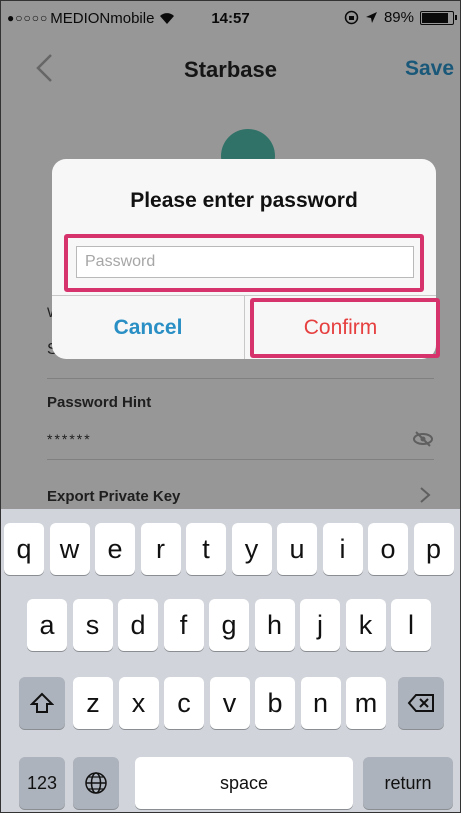  I want to click on key-j: j, so click(320, 625).